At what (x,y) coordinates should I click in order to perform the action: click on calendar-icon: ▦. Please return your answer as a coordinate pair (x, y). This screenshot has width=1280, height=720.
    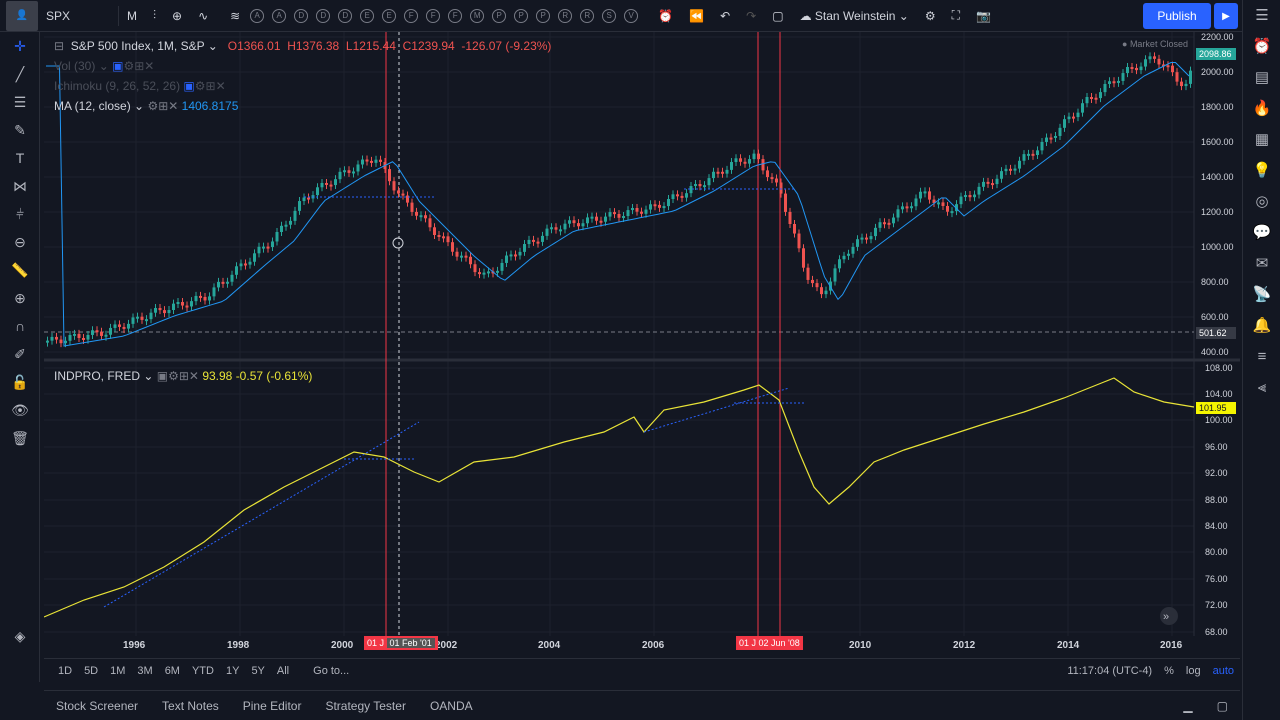
    Looking at the image, I should click on (1261, 139).